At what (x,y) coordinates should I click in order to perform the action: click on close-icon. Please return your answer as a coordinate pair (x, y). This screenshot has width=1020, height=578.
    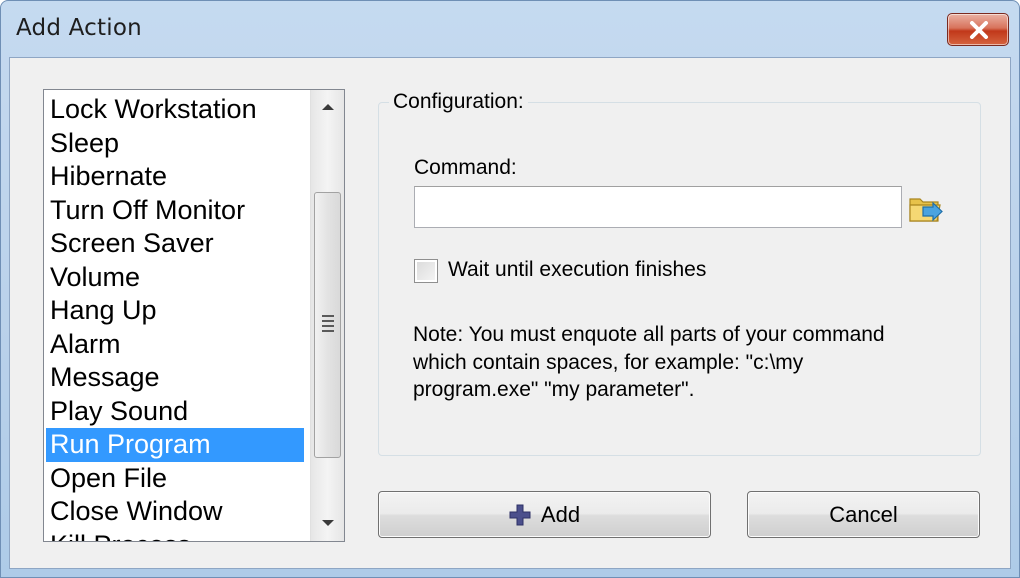
    Looking at the image, I should click on (979, 30).